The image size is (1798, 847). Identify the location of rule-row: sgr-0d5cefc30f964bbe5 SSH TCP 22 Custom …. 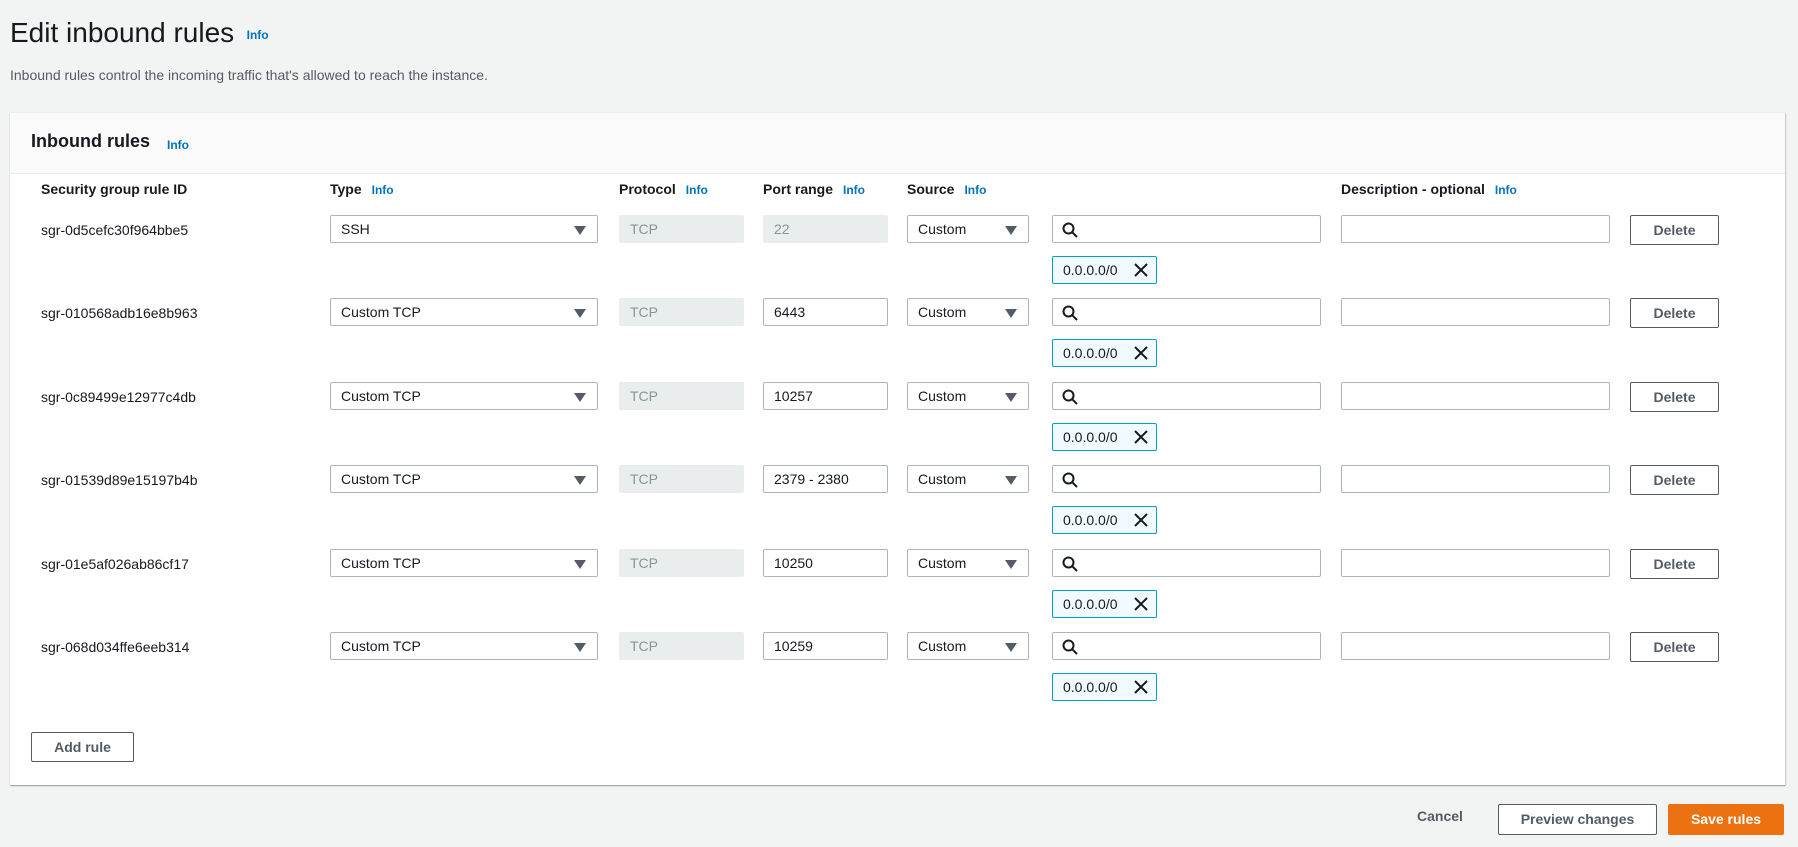
(897, 256).